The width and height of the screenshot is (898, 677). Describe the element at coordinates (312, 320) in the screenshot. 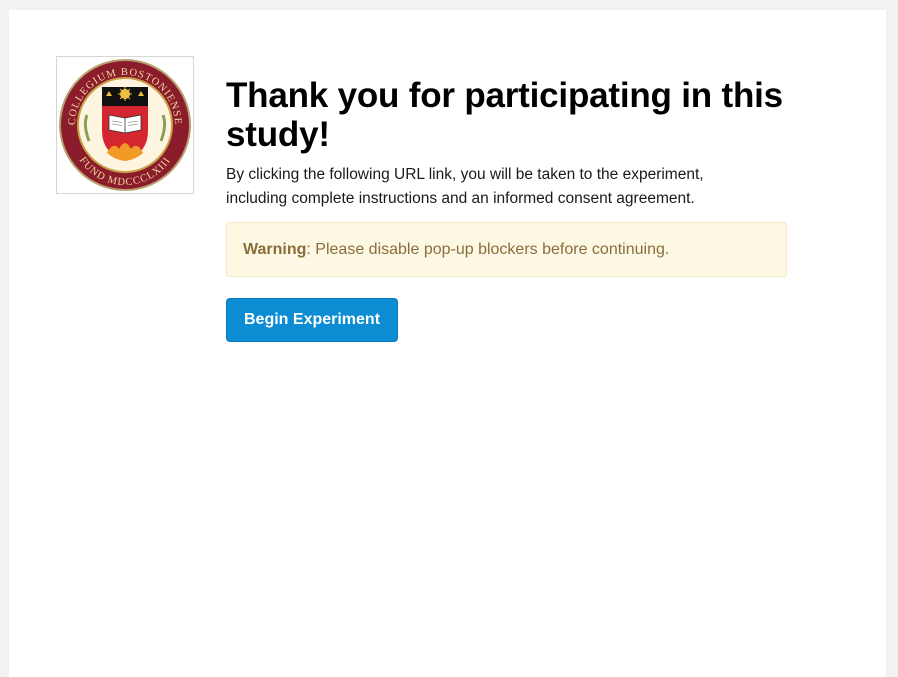

I see `begin-experiment-button: Begin Experiment` at that location.